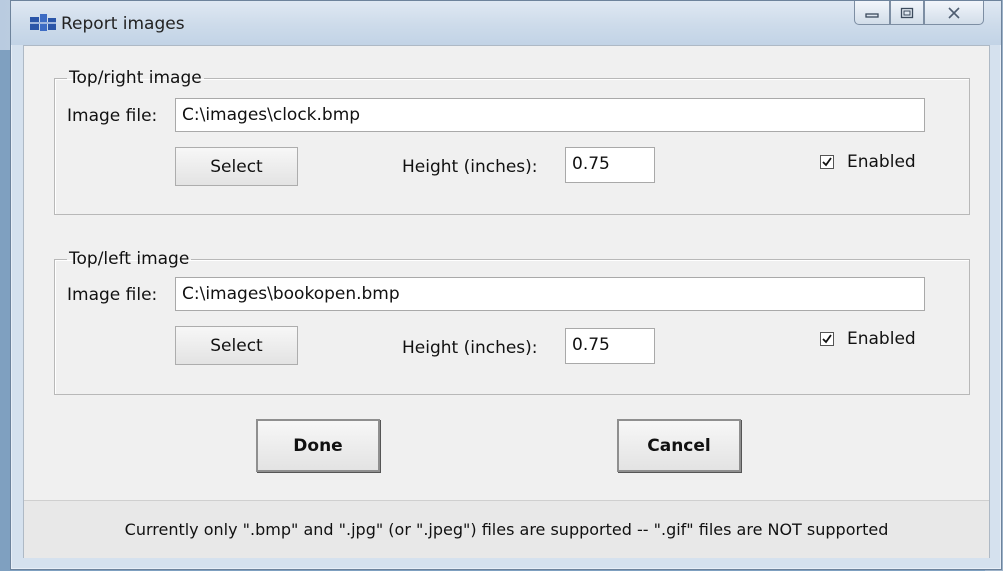 The image size is (1003, 571). Describe the element at coordinates (679, 445) in the screenshot. I see `cancel-button: Cancel` at that location.